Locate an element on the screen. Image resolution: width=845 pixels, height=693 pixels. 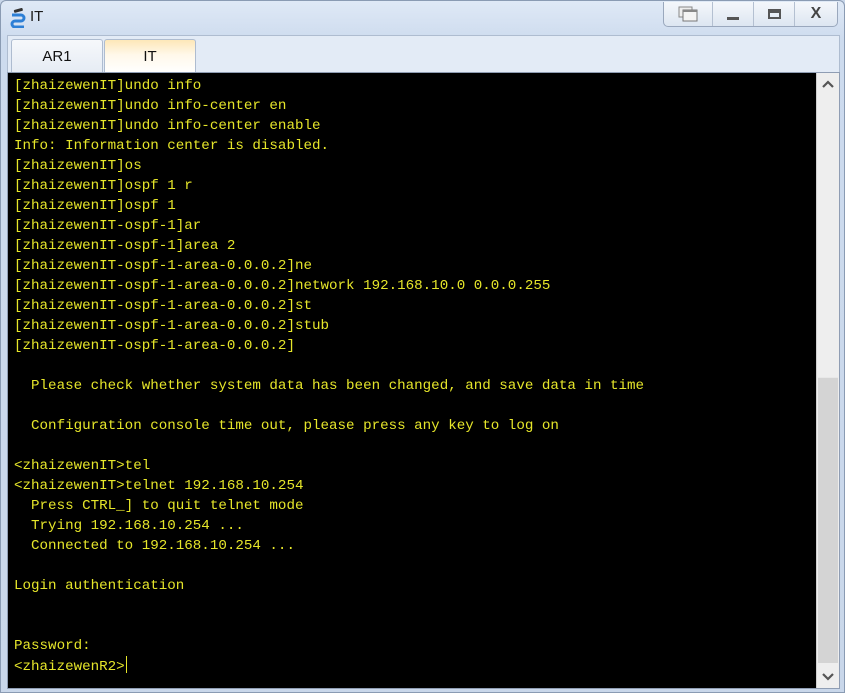
vertical-scrollbar is located at coordinates (827, 380).